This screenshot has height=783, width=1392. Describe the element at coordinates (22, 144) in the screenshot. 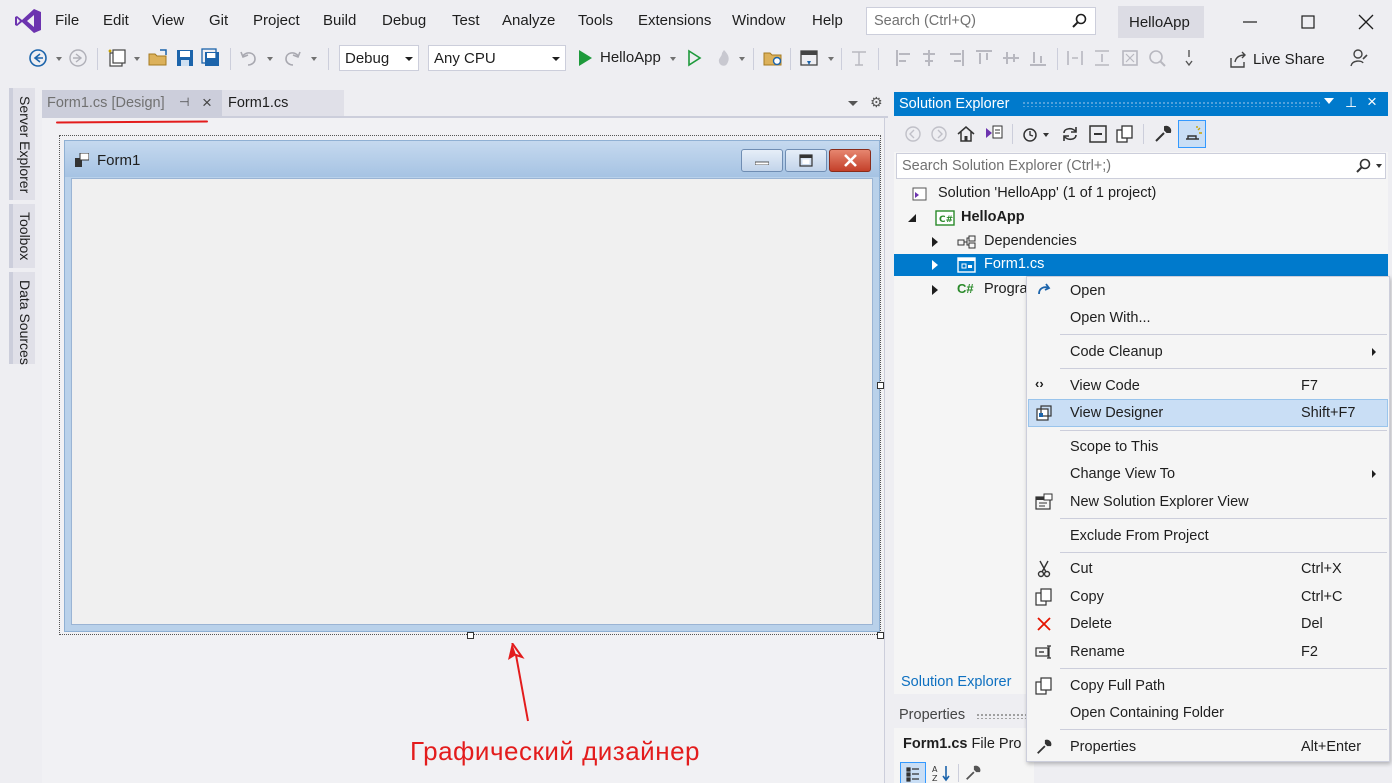

I see `server-explorer-tab: Server Explorer` at that location.